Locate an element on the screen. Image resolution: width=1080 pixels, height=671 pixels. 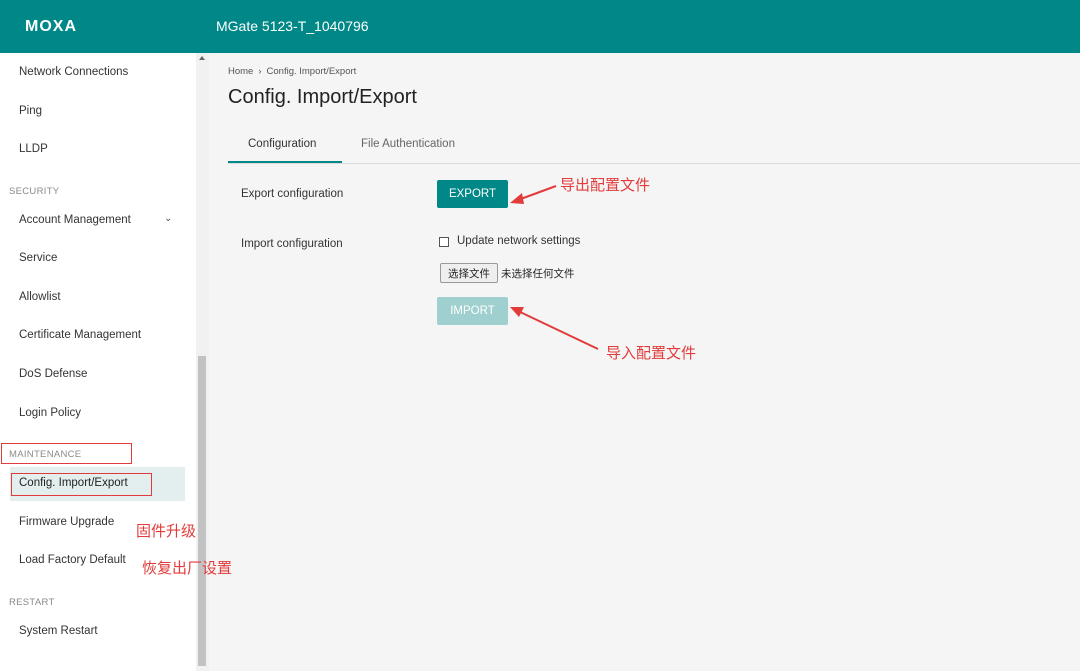
tab-bar: Configuration File Authentication is located at coordinates (654, 146).